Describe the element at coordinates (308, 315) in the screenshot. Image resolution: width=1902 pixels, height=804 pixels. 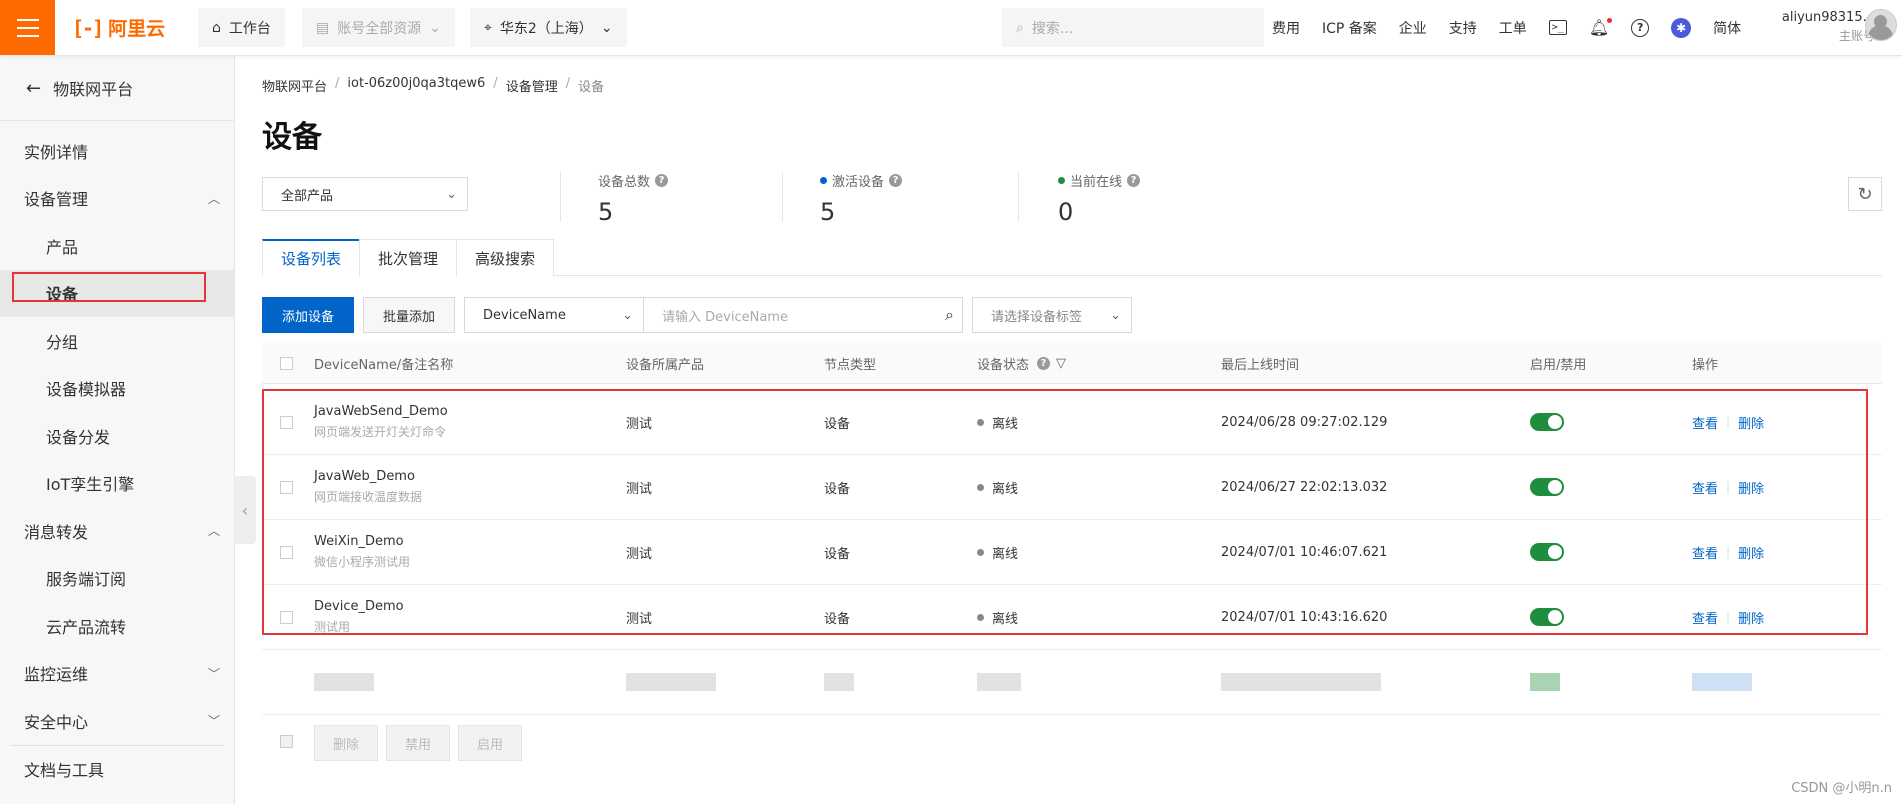
I see `add-device-button: 添加设备` at that location.